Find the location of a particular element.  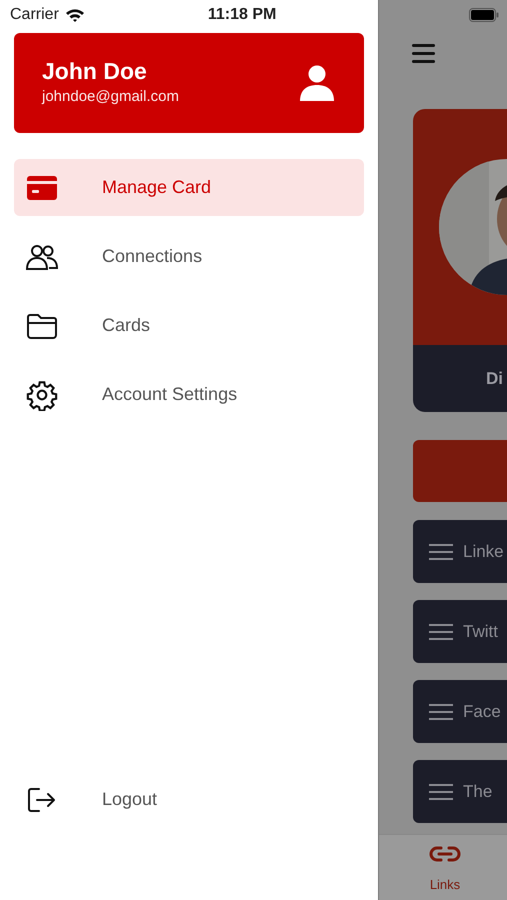

clock-time: 11:18 PM is located at coordinates (242, 15).